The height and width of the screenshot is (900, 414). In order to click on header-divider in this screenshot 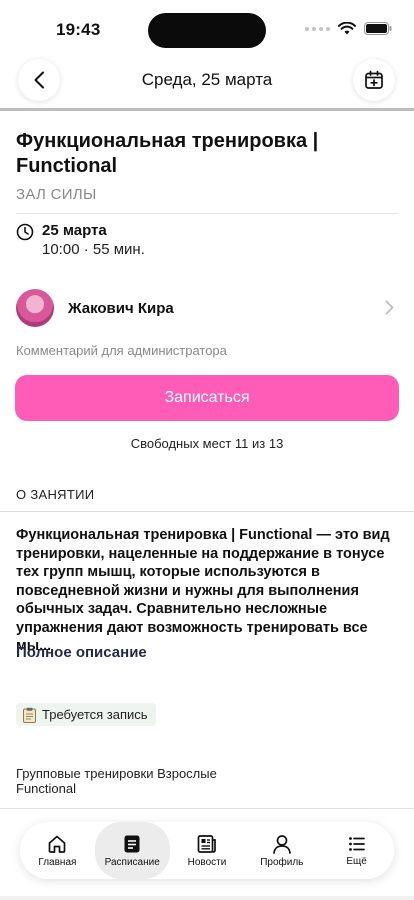, I will do `click(207, 109)`.